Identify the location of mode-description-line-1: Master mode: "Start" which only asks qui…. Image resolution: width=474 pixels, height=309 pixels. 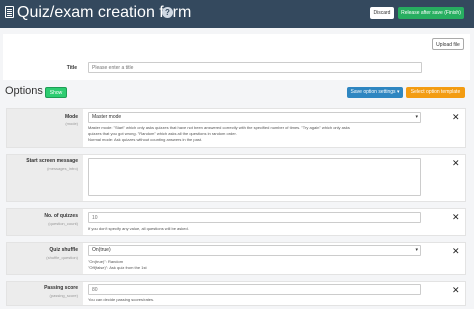
(219, 127).